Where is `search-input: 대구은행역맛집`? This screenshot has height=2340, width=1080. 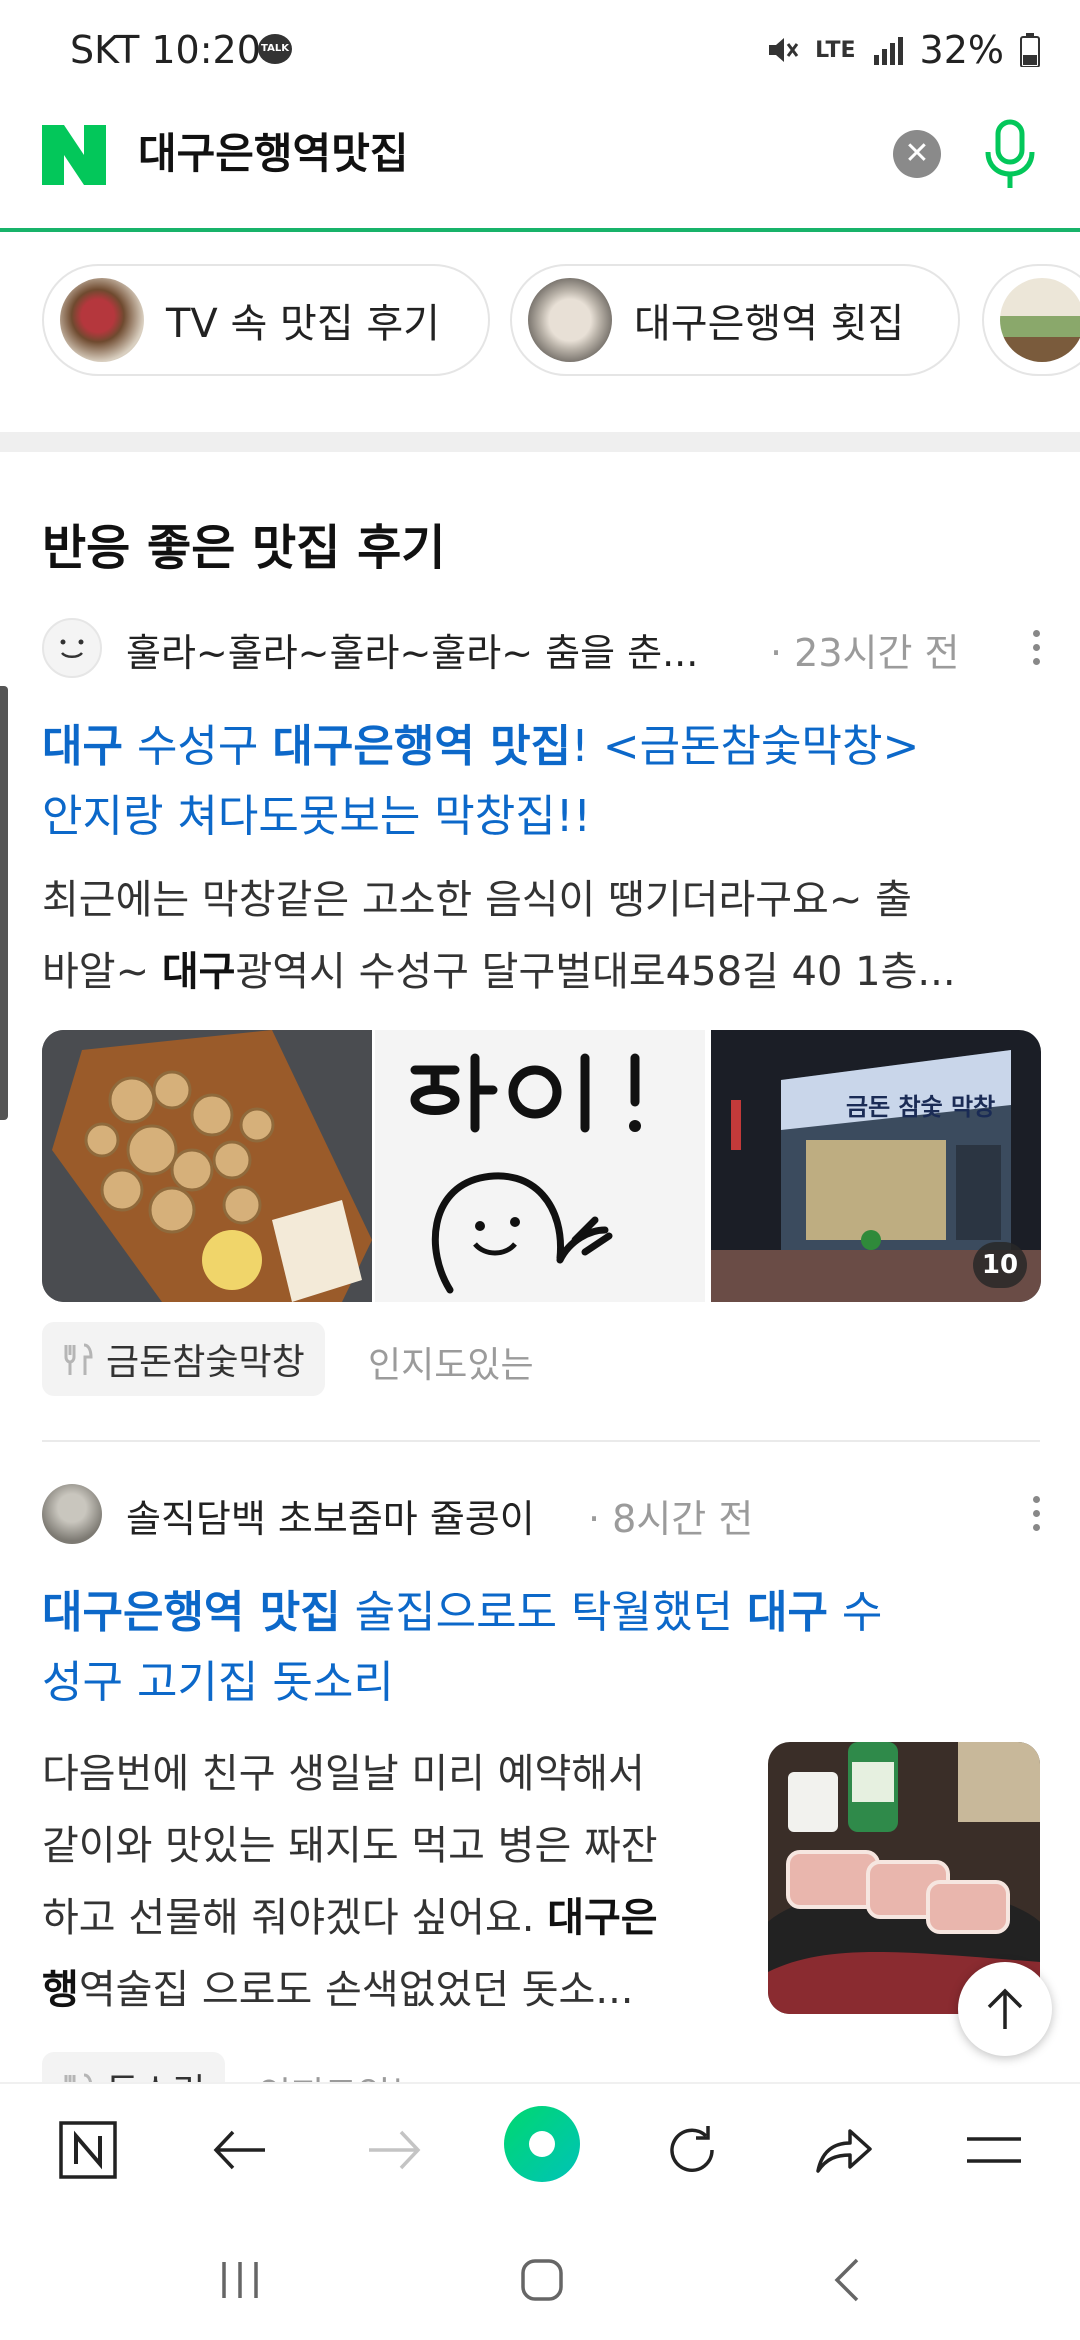
search-input: 대구은행역맛집 is located at coordinates (273, 150).